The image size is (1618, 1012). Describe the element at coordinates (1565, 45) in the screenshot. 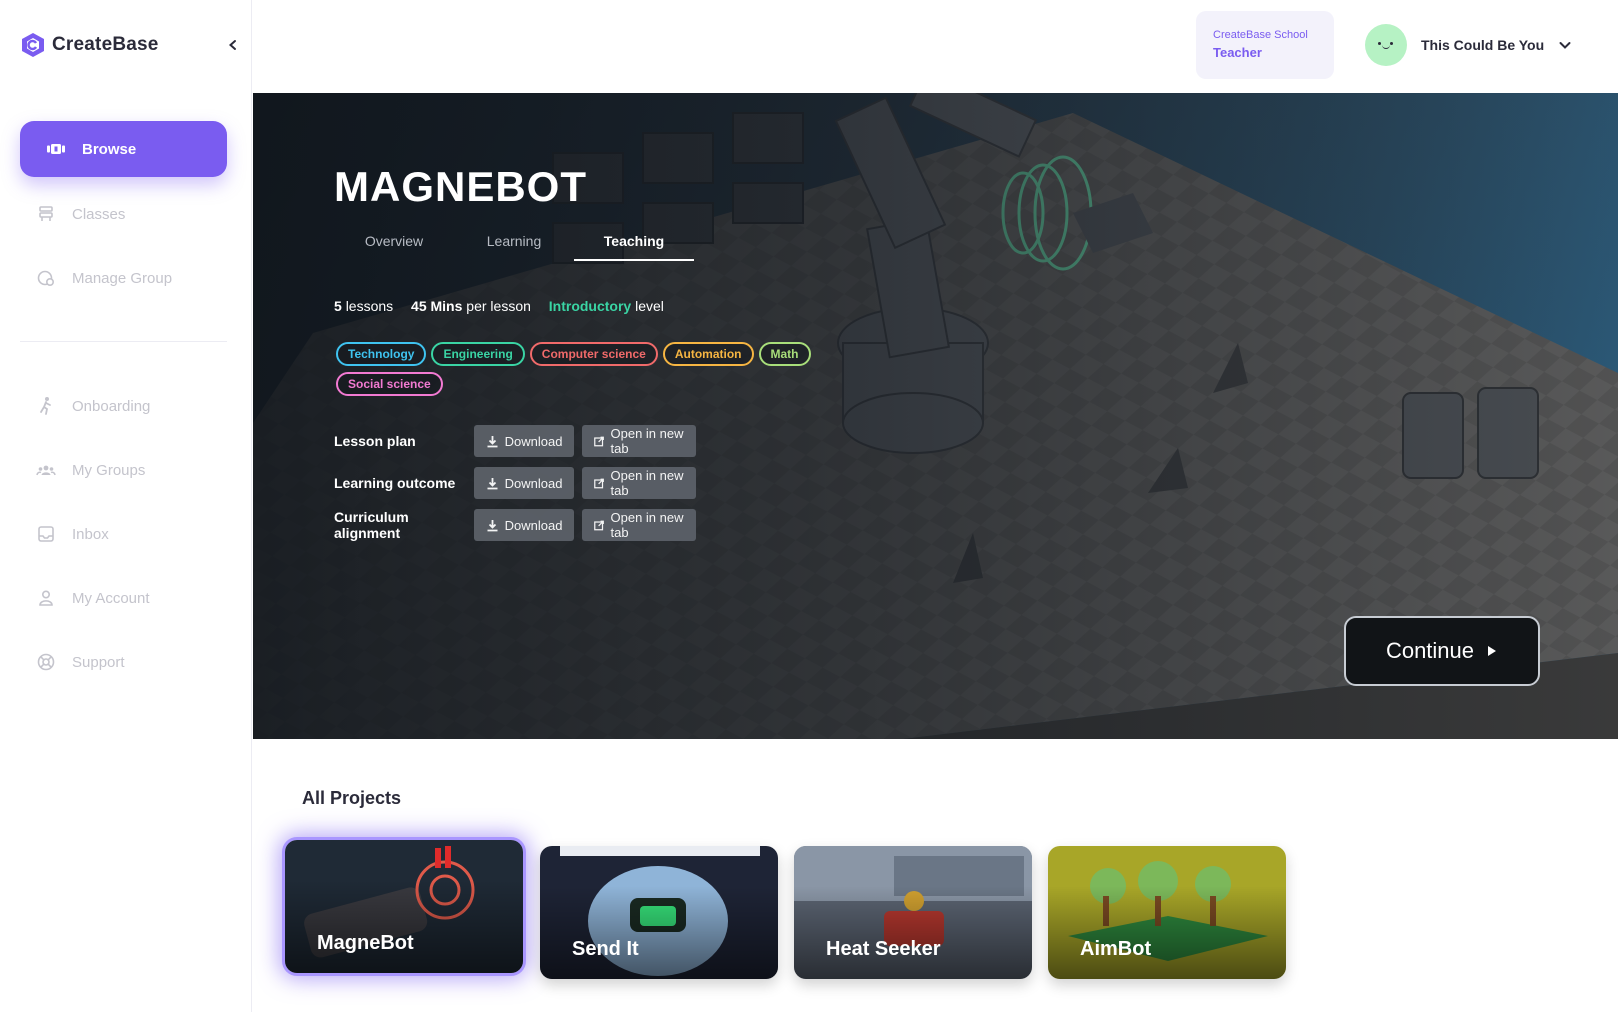

I see `chevron-down-icon` at that location.